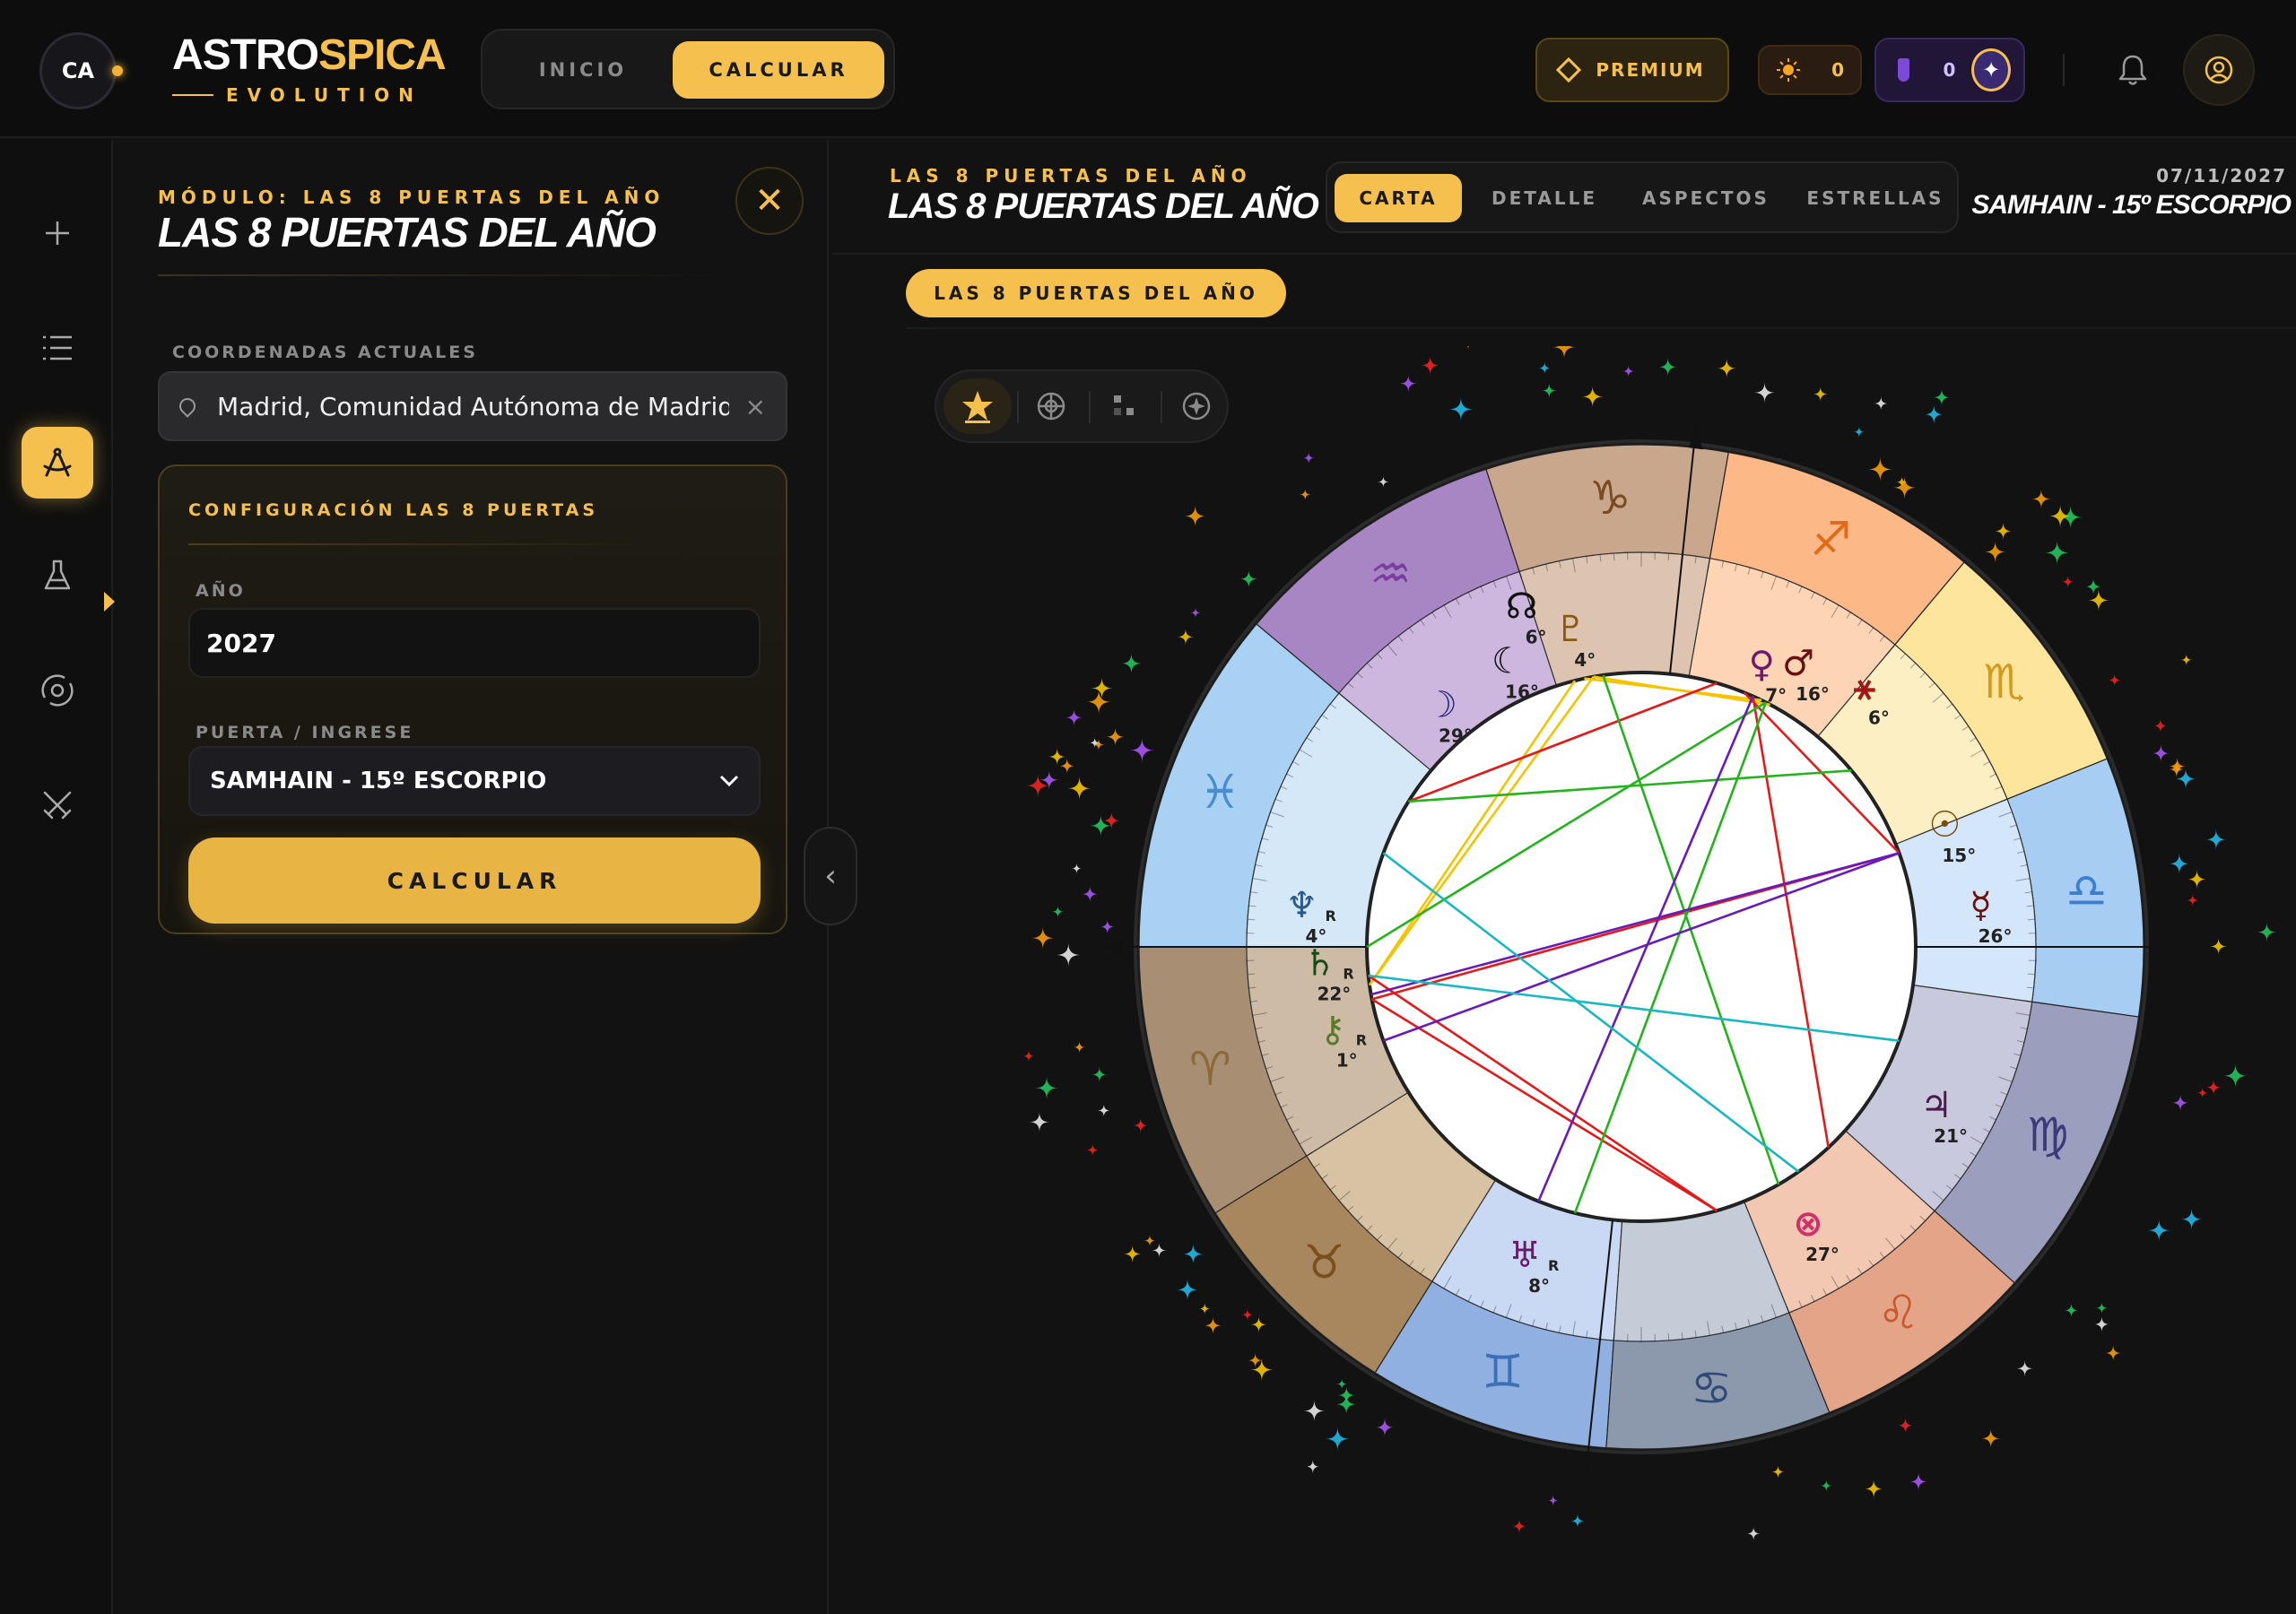  Describe the element at coordinates (2004, 682) in the screenshot. I see `sign-glyph-scorpio: ♏` at that location.